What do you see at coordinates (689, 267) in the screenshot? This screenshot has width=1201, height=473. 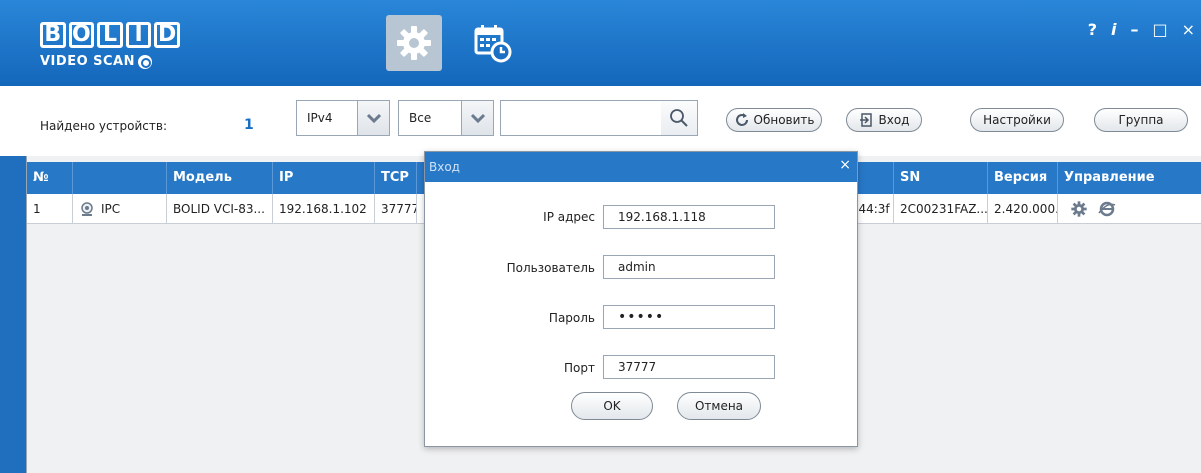 I see `username-field` at bounding box center [689, 267].